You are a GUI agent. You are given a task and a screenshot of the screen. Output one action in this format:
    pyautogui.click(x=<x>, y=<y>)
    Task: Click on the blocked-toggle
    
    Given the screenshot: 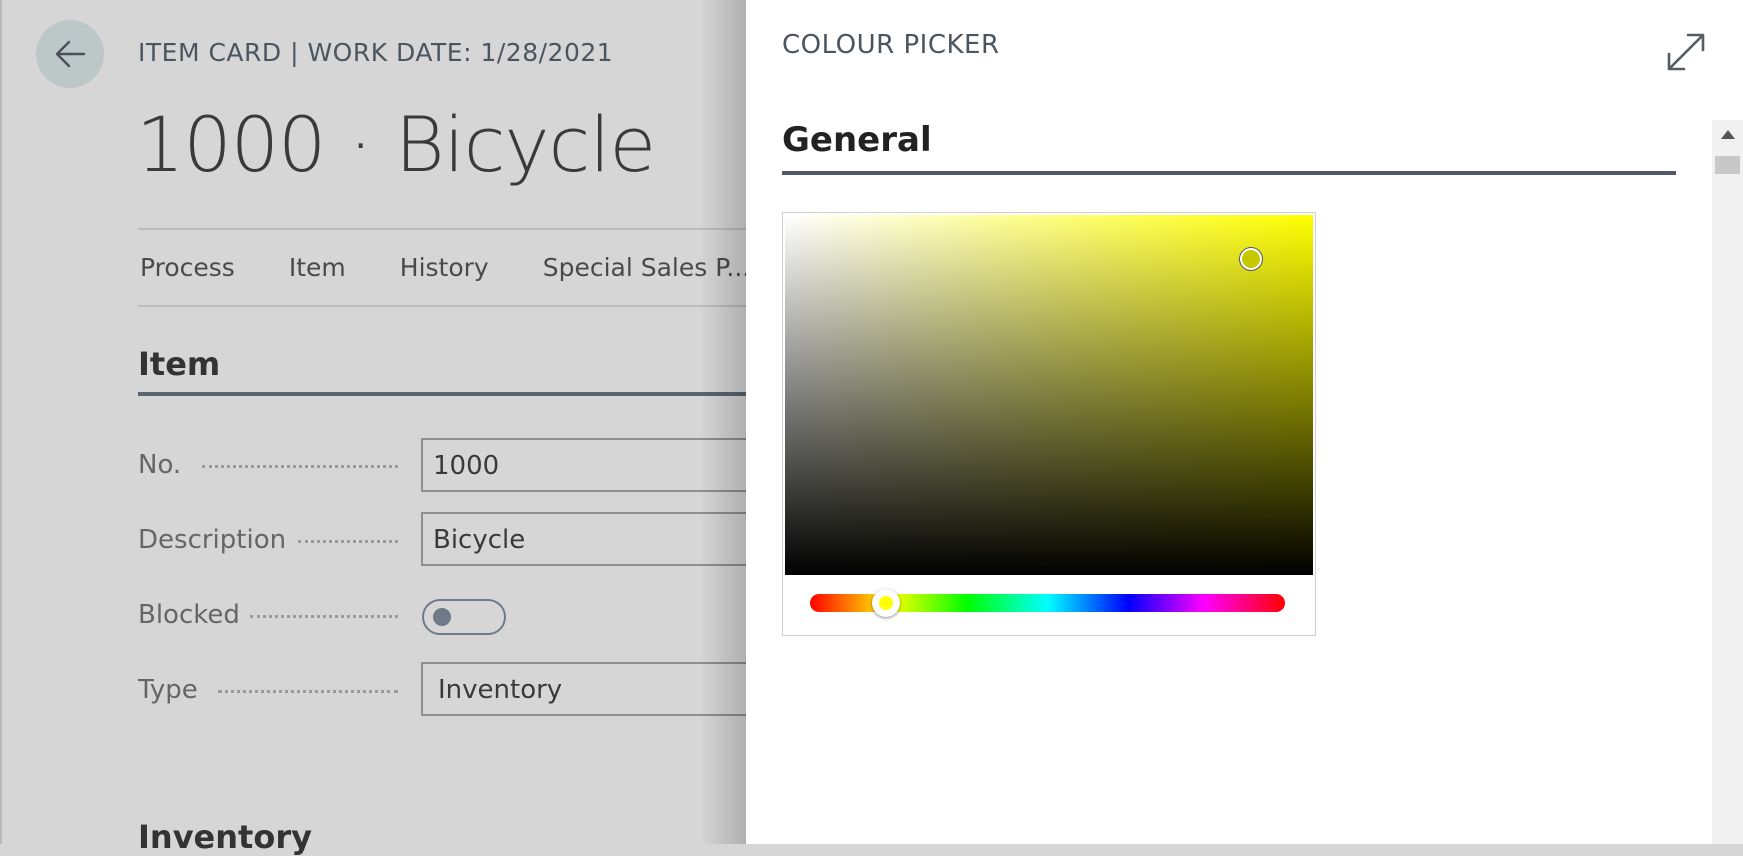 What is the action you would take?
    pyautogui.click(x=464, y=617)
    